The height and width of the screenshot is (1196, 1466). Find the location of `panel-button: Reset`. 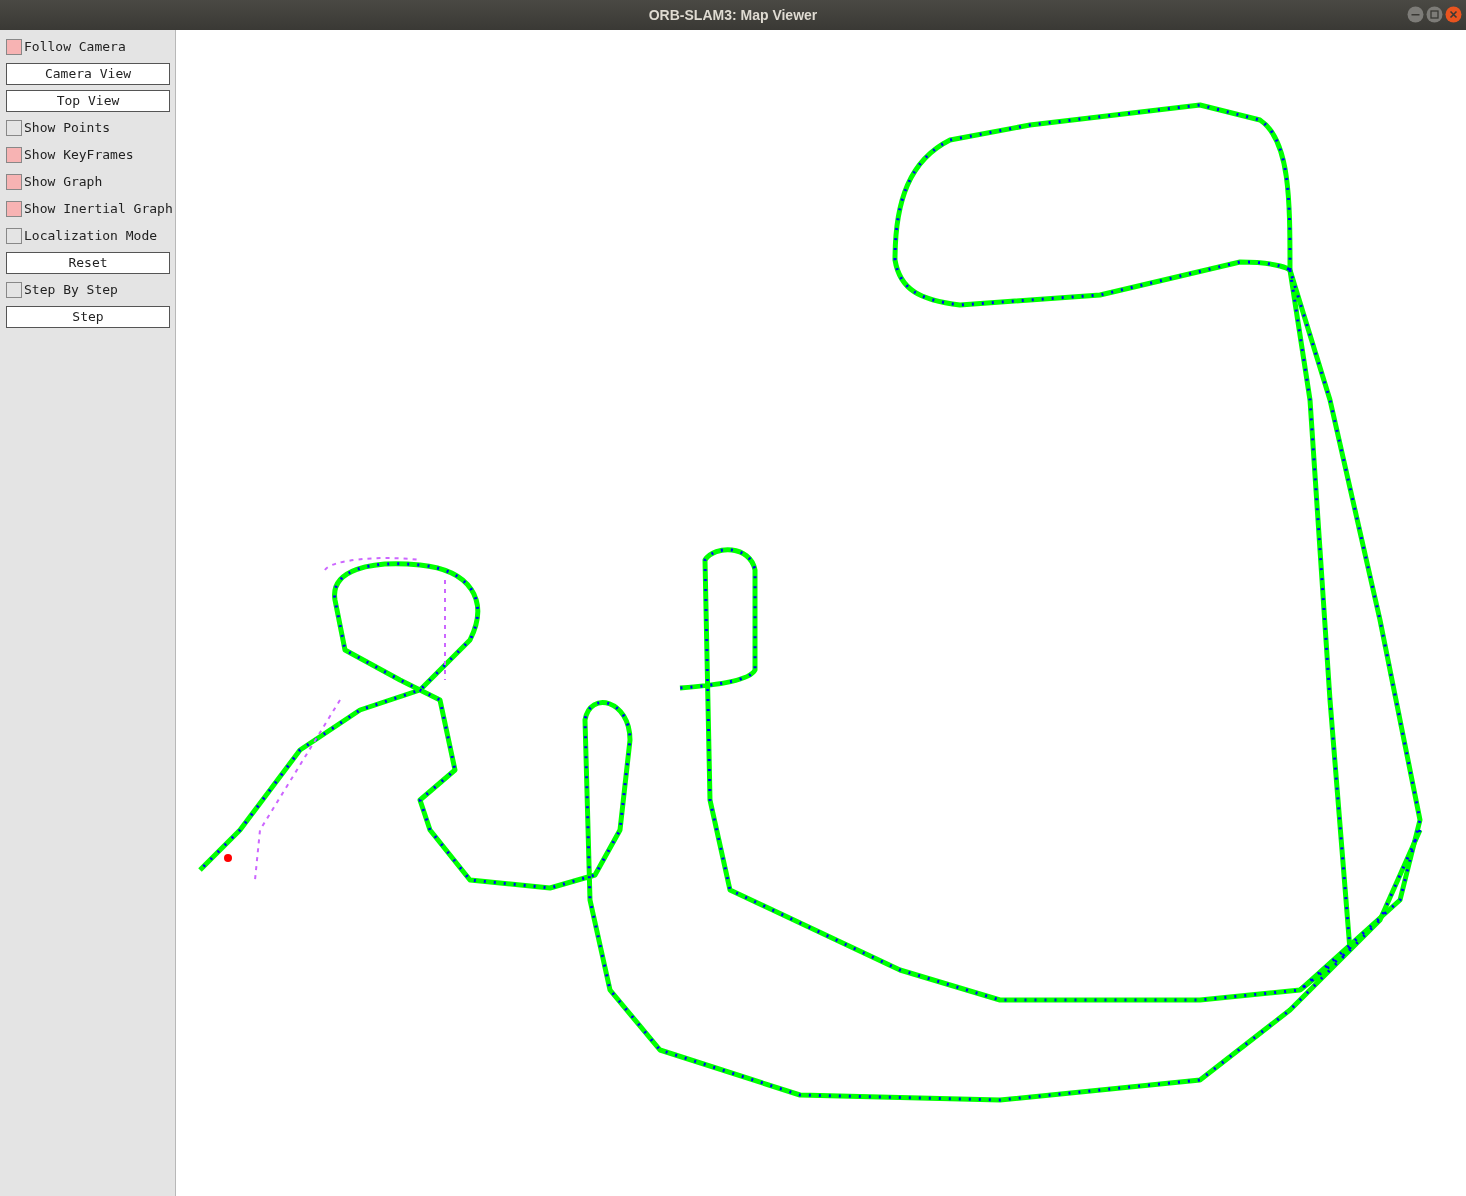

panel-button: Reset is located at coordinates (88, 263).